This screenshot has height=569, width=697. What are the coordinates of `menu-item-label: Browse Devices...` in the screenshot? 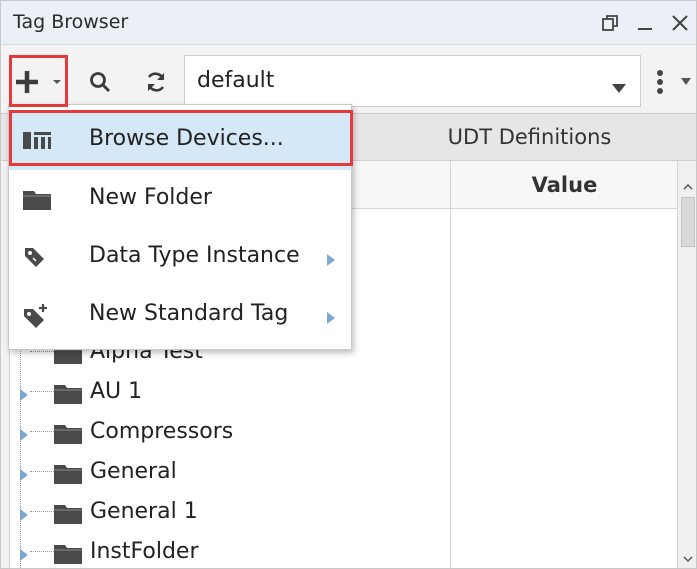 It's located at (186, 138).